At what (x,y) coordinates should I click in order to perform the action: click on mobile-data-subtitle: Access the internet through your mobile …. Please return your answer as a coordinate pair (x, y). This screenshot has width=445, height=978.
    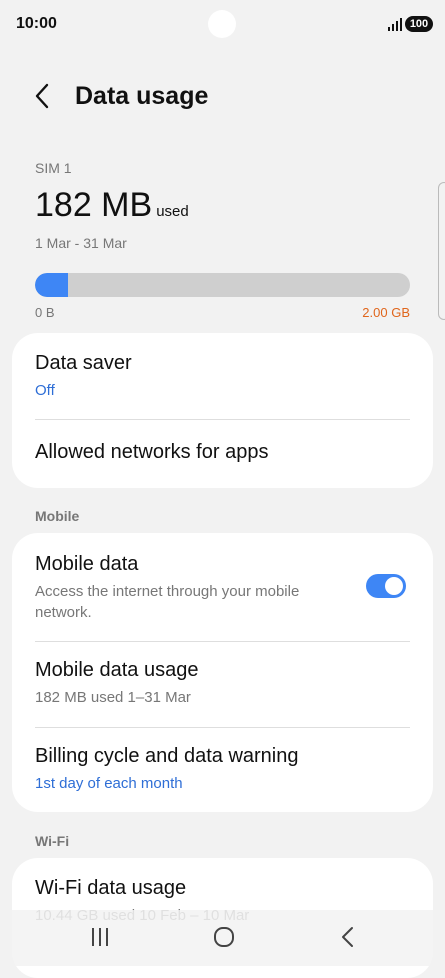
    Looking at the image, I should click on (167, 602).